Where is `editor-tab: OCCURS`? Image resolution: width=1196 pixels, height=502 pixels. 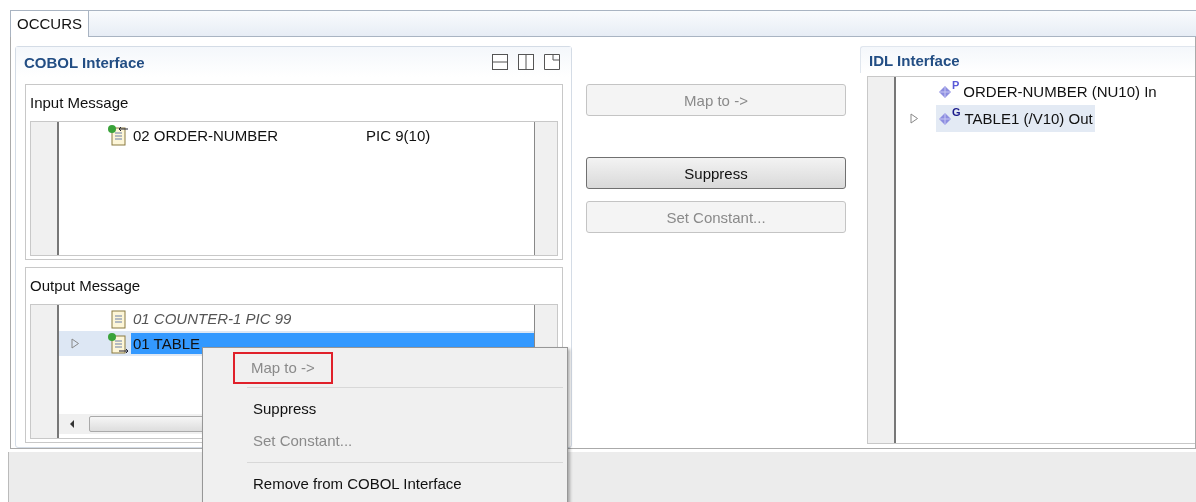
editor-tab: OCCURS is located at coordinates (49, 23).